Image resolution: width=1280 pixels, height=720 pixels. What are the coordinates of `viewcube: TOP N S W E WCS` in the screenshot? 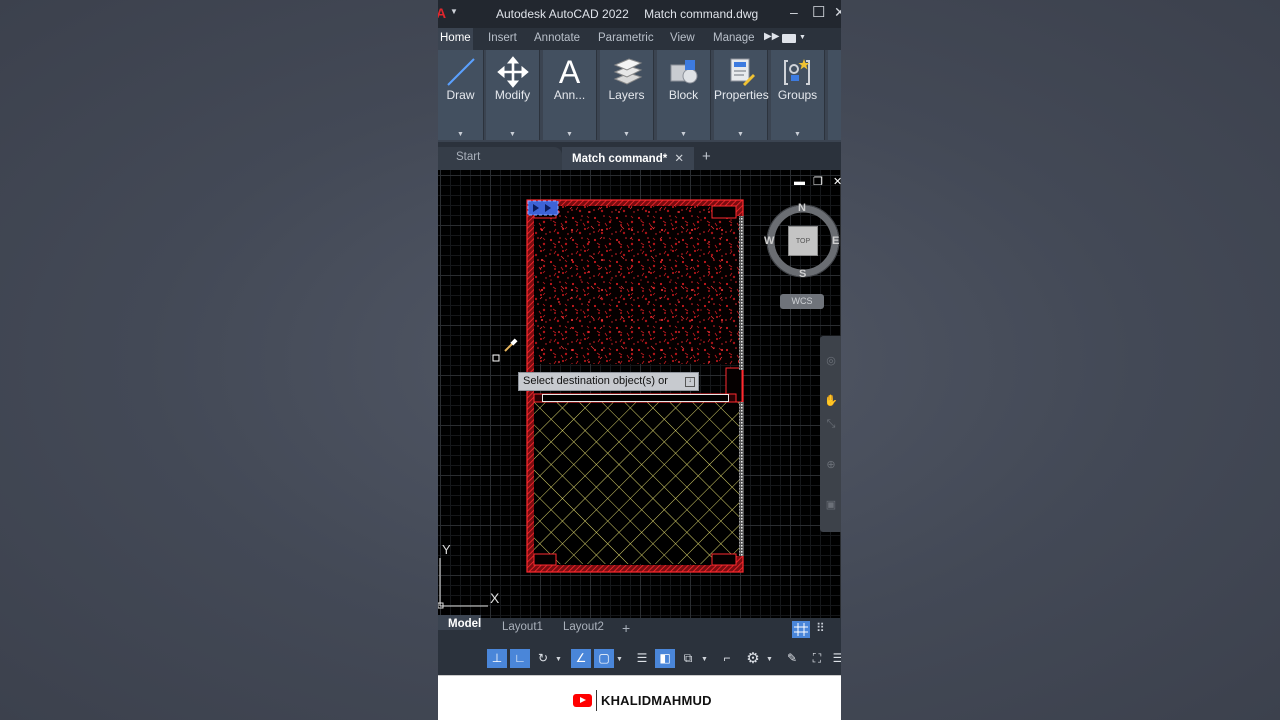 It's located at (802, 256).